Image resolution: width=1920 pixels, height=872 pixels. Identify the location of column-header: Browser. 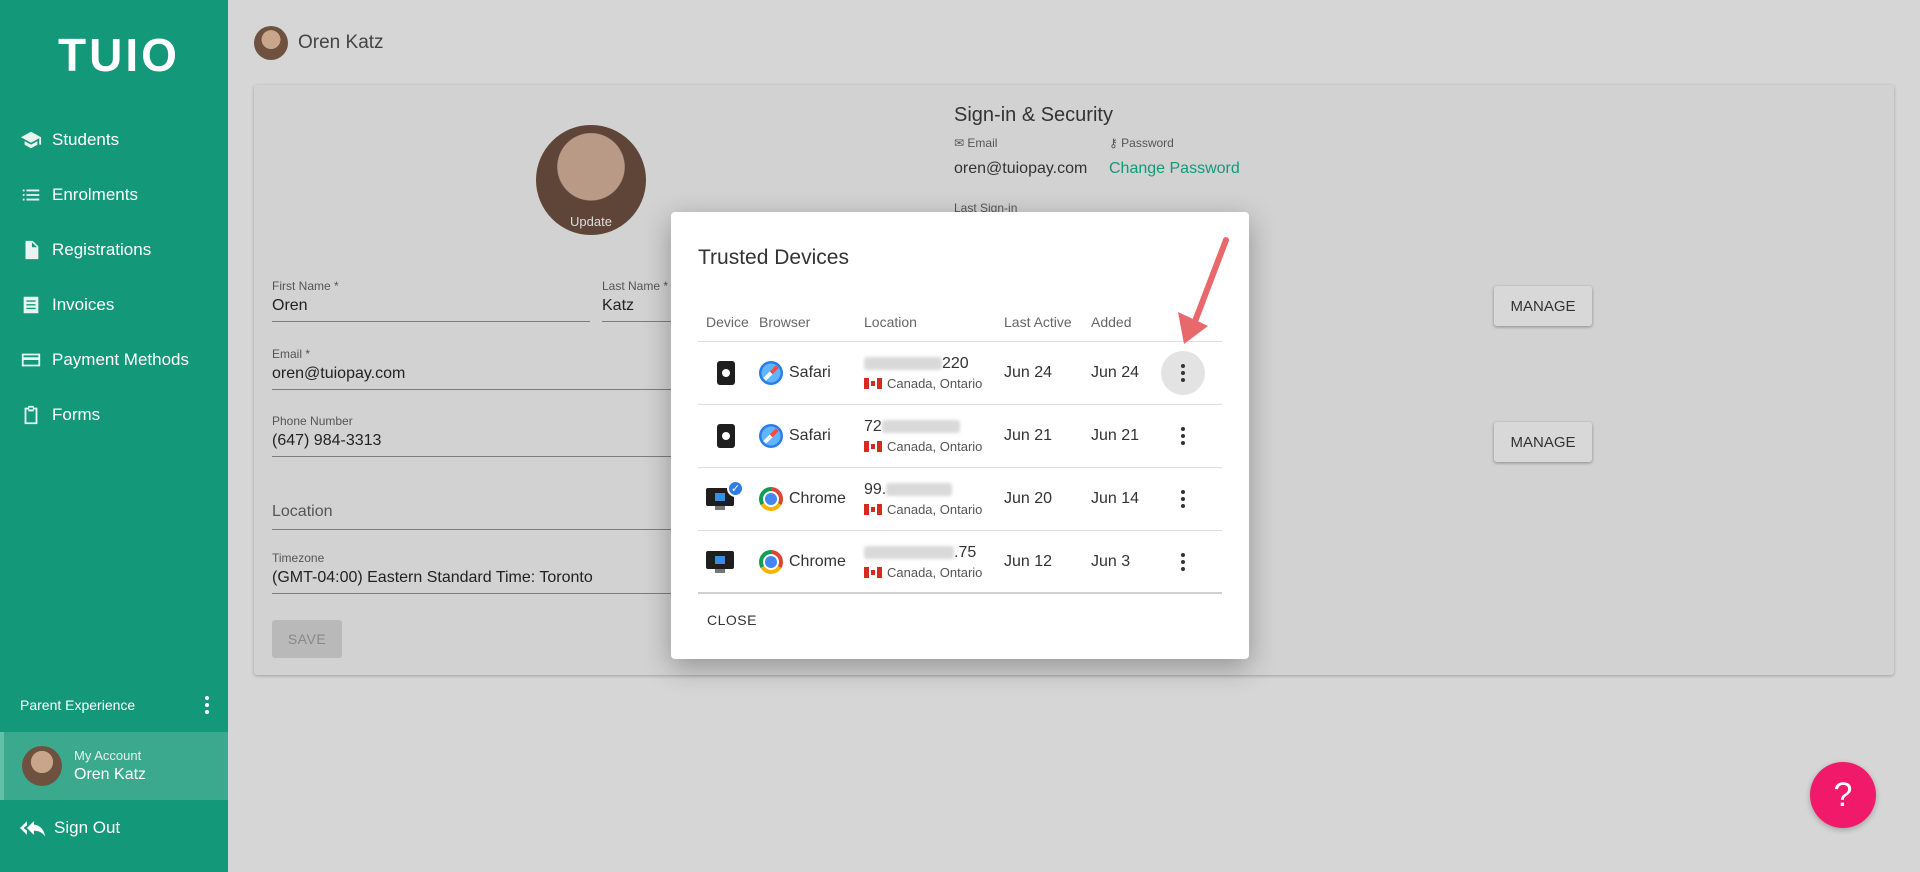
(785, 321).